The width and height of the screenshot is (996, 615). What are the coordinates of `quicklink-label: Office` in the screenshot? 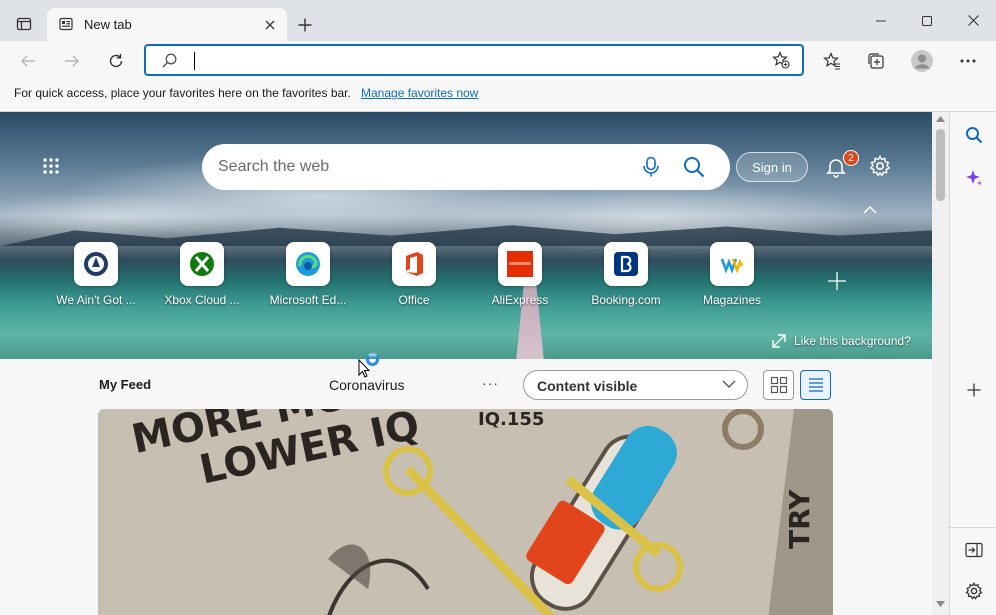 It's located at (414, 300).